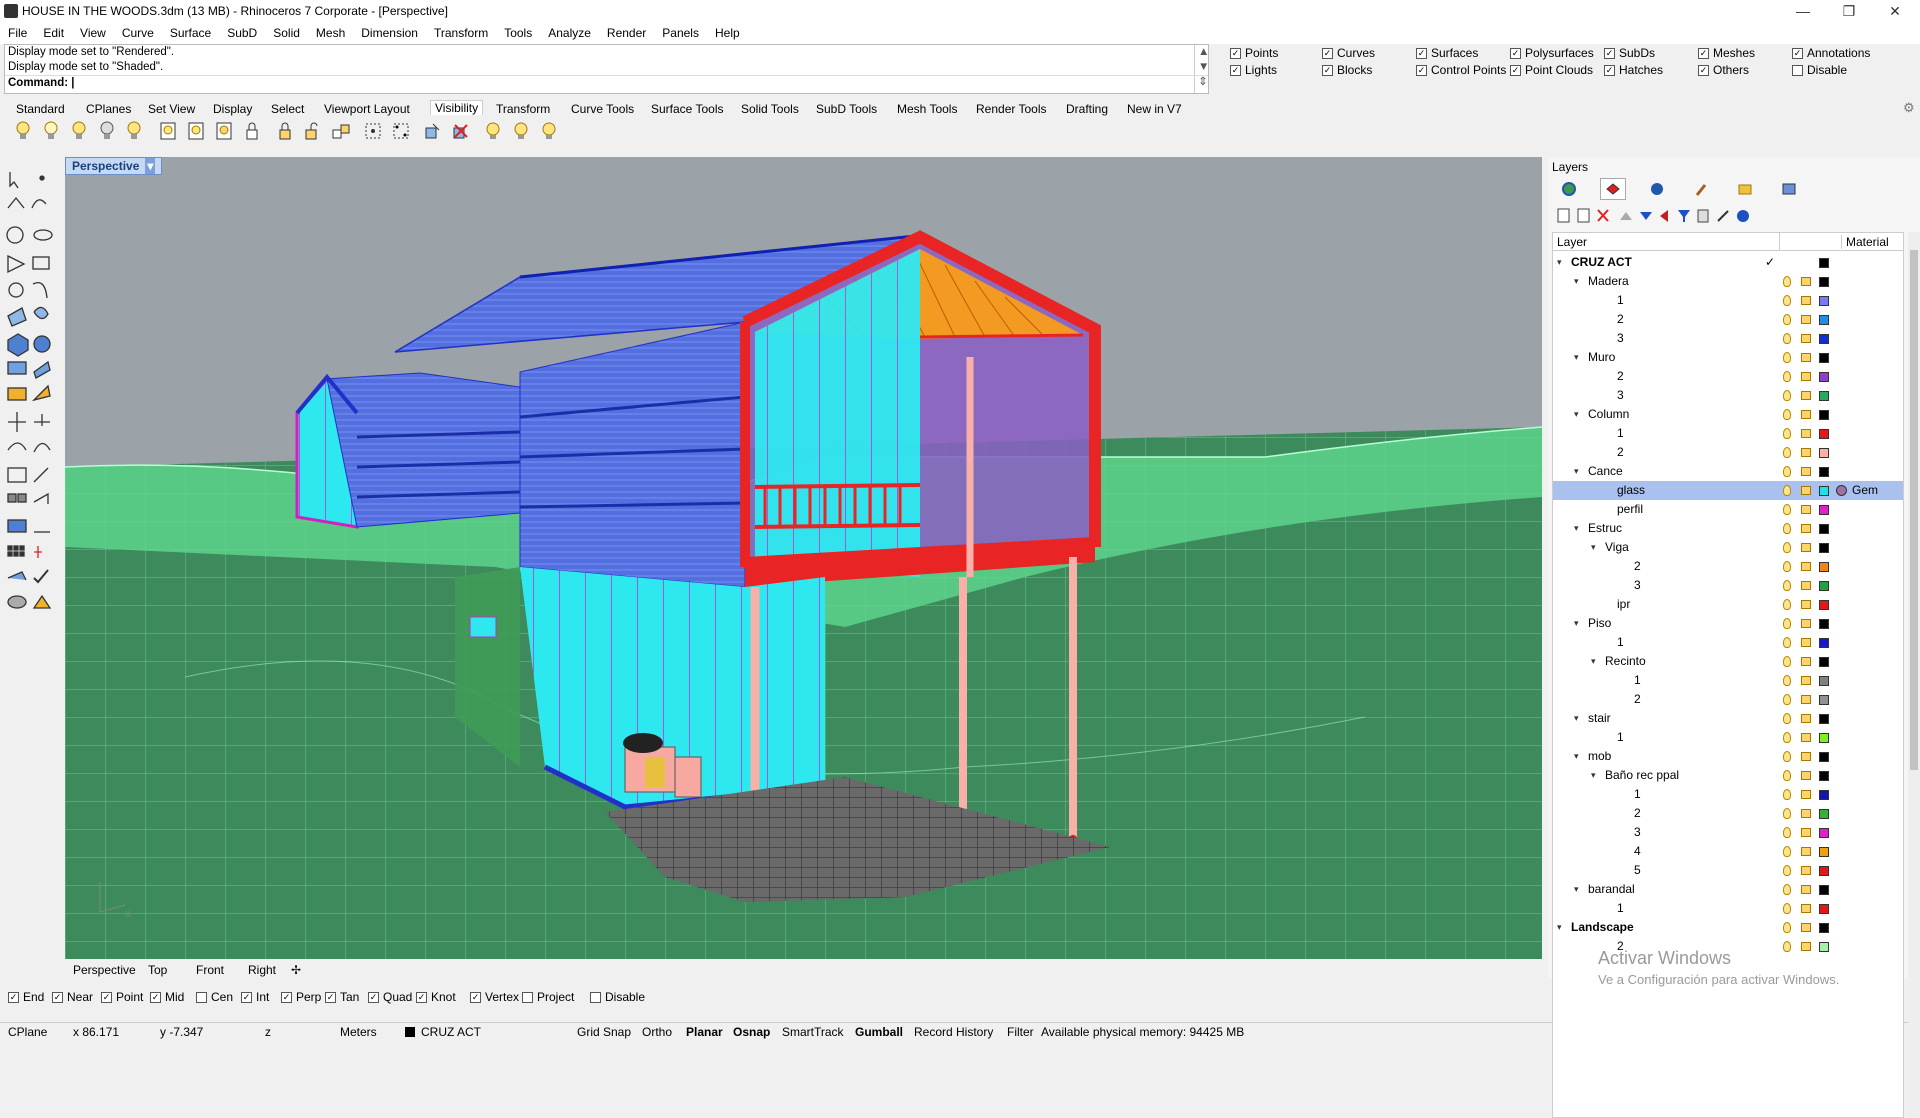  Describe the element at coordinates (451, 1032) in the screenshot. I see `current-layer-label: CRUZ ACT` at that location.